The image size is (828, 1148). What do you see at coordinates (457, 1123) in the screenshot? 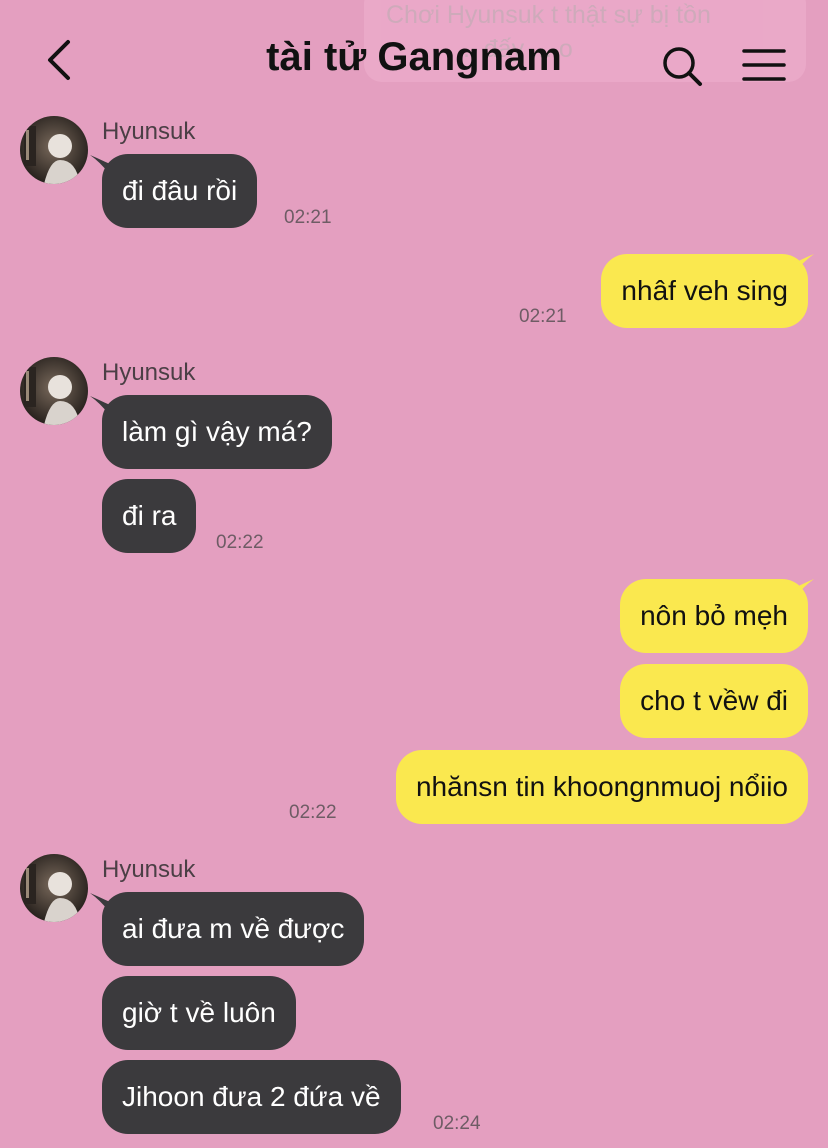
I see `message-time: 02:24` at bounding box center [457, 1123].